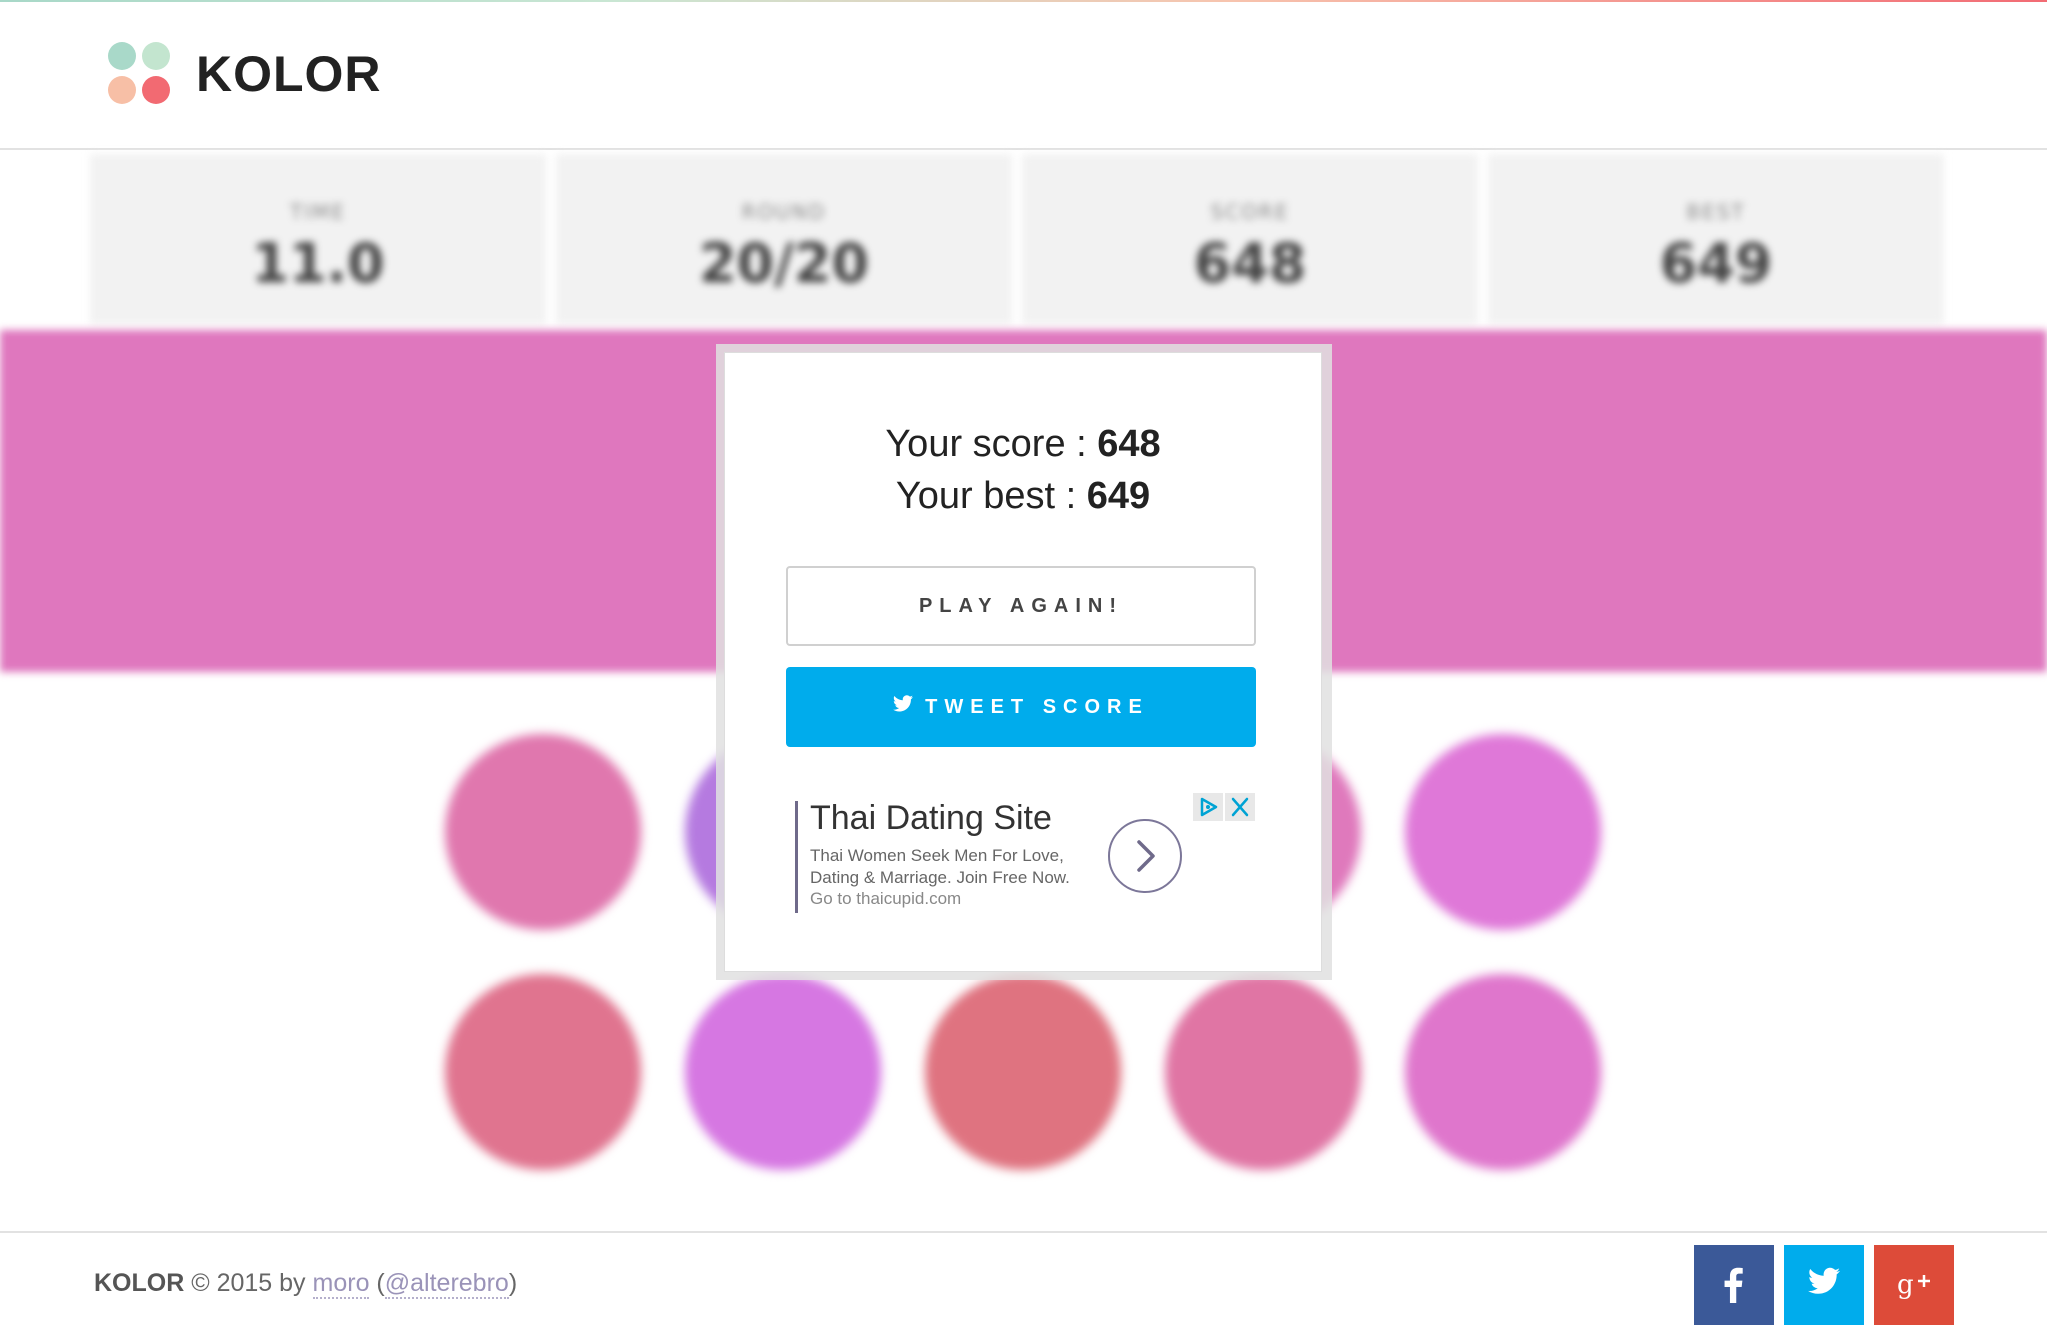 The image size is (2047, 1335). Describe the element at coordinates (1118, 496) in the screenshot. I see `your-best-value: 649` at that location.